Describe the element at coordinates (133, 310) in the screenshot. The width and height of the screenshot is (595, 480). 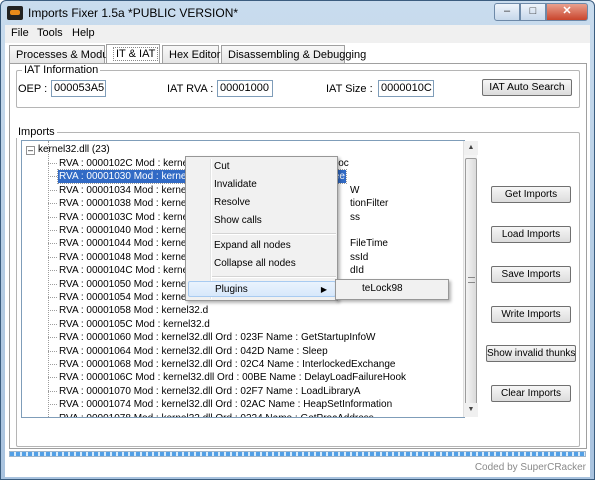
I see `tree-row: RVA : 00001058 Mod : kernel32.d` at that location.